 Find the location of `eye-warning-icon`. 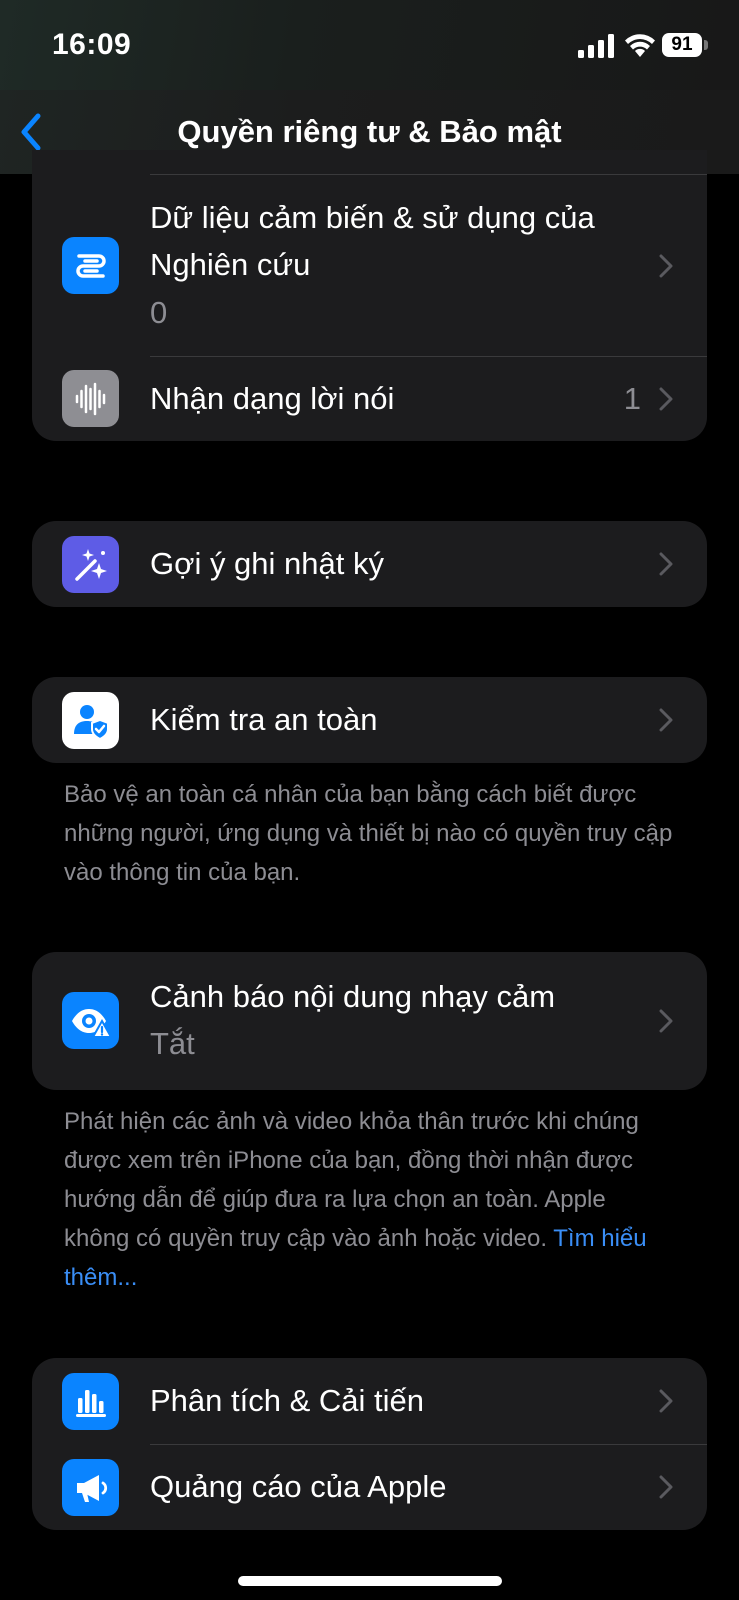

eye-warning-icon is located at coordinates (90, 1020).